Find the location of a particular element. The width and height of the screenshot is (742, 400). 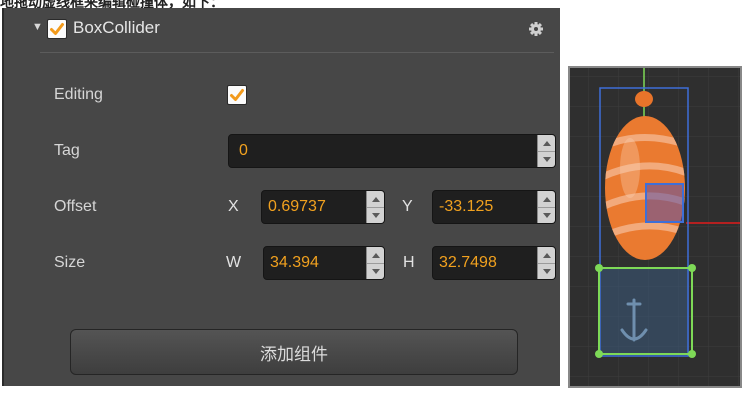

size-h-input: 32.7498 is located at coordinates (494, 263).